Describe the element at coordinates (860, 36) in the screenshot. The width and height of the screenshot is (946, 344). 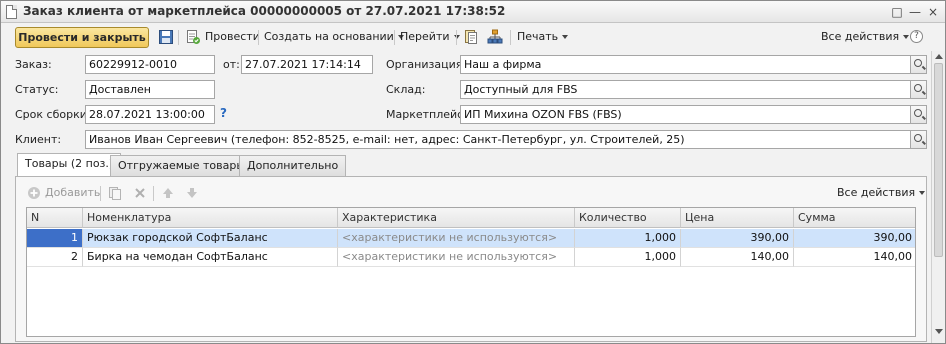
I see `all-actions-label: Все действия` at that location.